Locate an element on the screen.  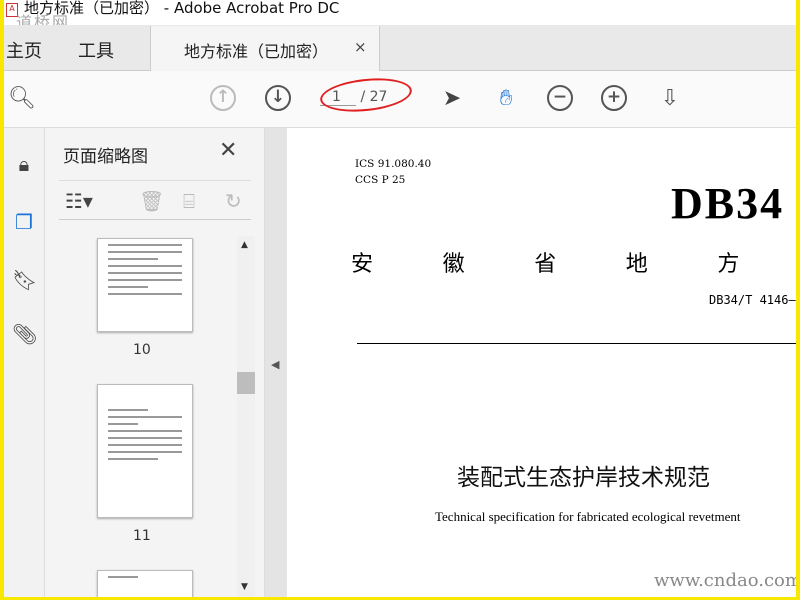
heading-char: 方 is located at coordinates (728, 264).